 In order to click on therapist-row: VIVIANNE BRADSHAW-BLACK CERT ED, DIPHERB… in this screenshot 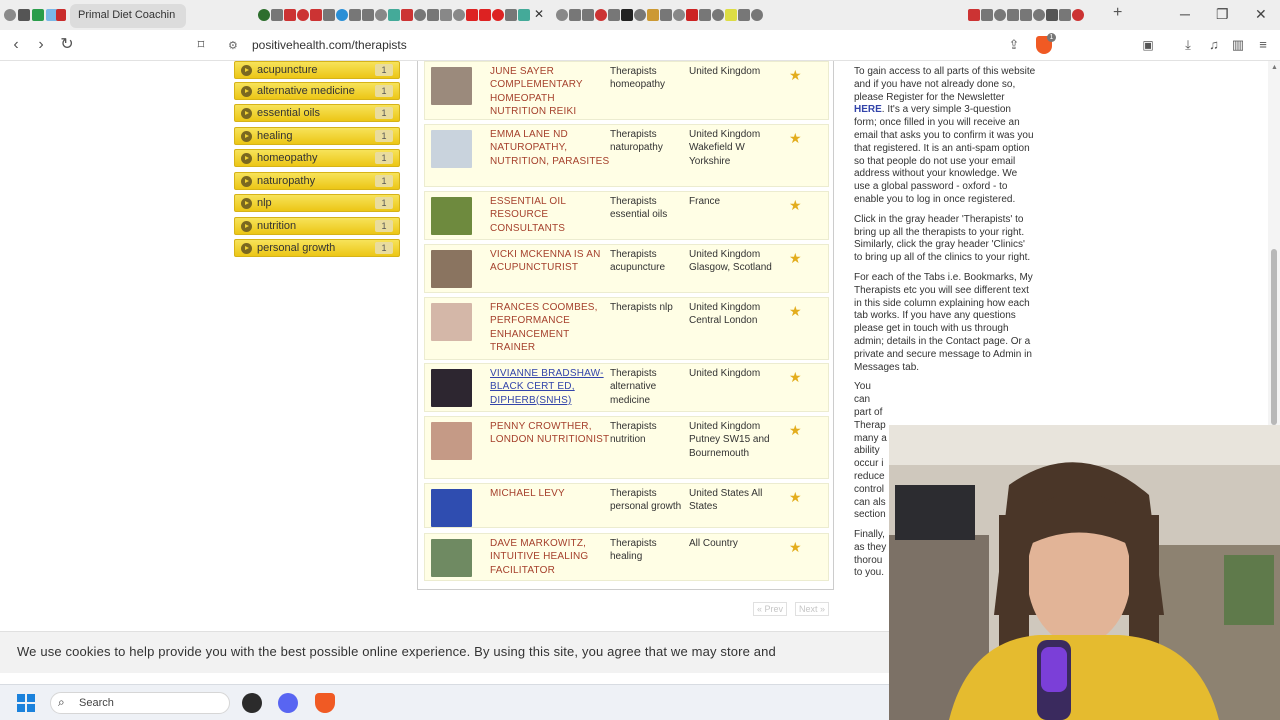, I will do `click(626, 387)`.